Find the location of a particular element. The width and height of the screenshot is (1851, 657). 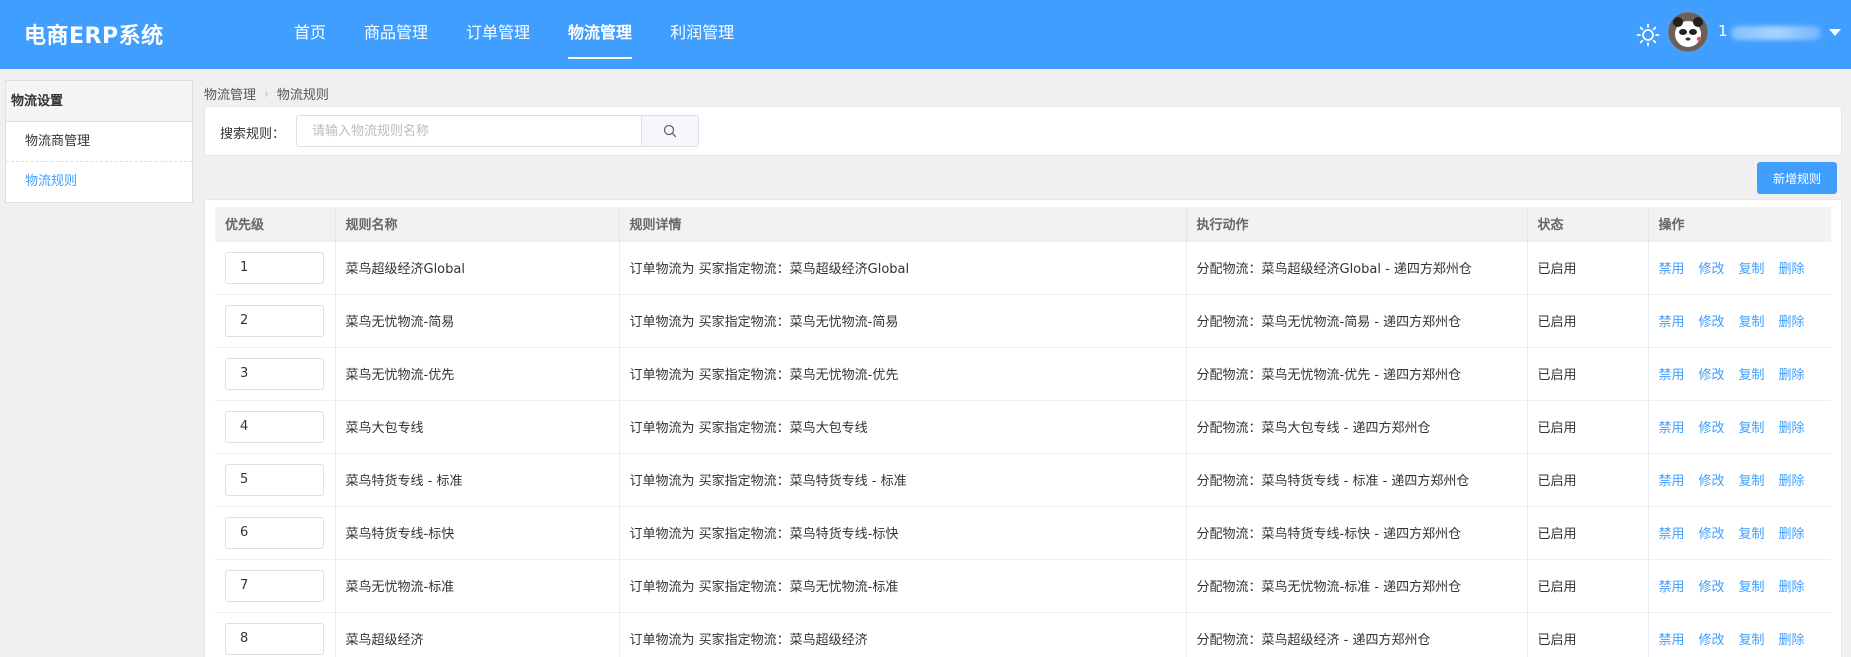

rule-detail-cell: 订单物流为 买家指定物流：菜鸟大包专线 is located at coordinates (903, 426).